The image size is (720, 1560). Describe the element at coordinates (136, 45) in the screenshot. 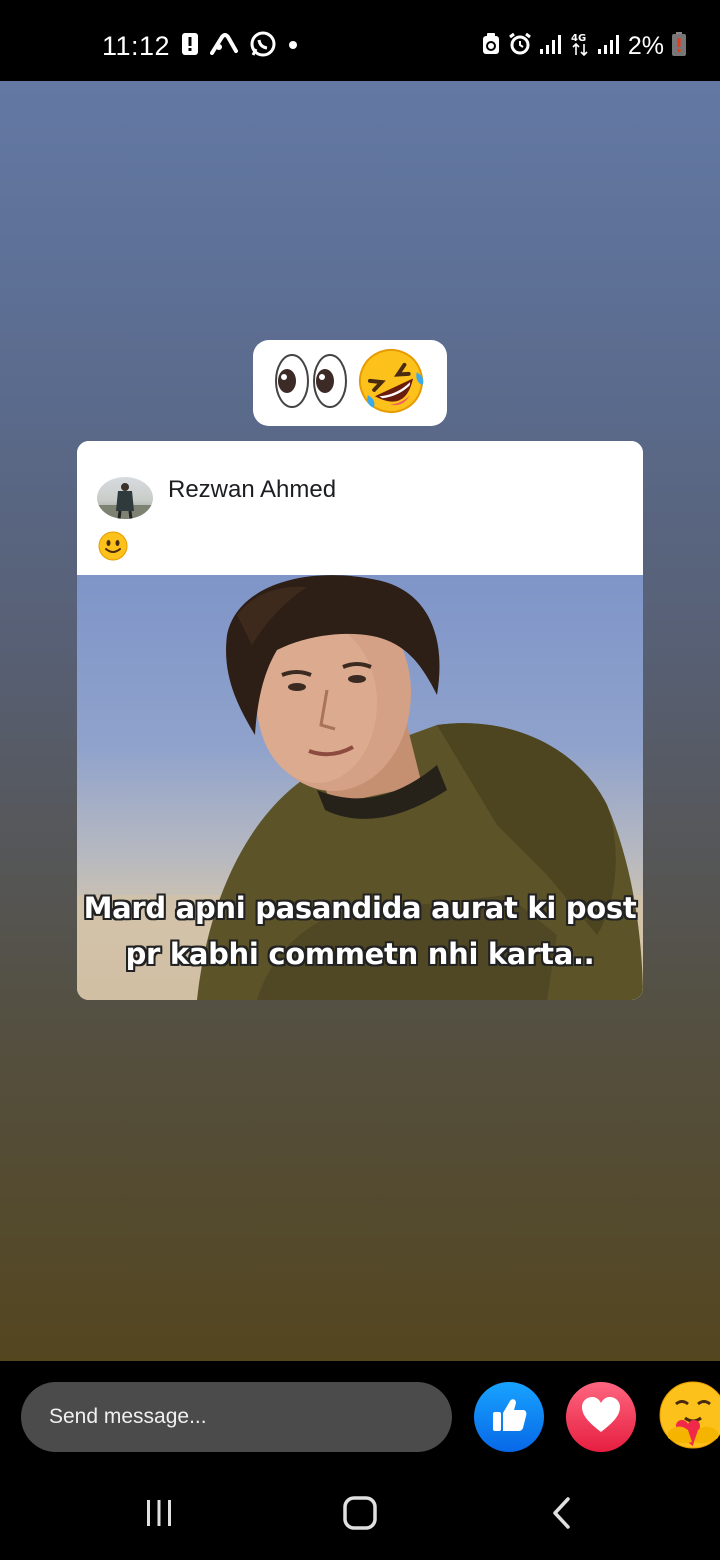

I see `status-time: 11:12` at that location.